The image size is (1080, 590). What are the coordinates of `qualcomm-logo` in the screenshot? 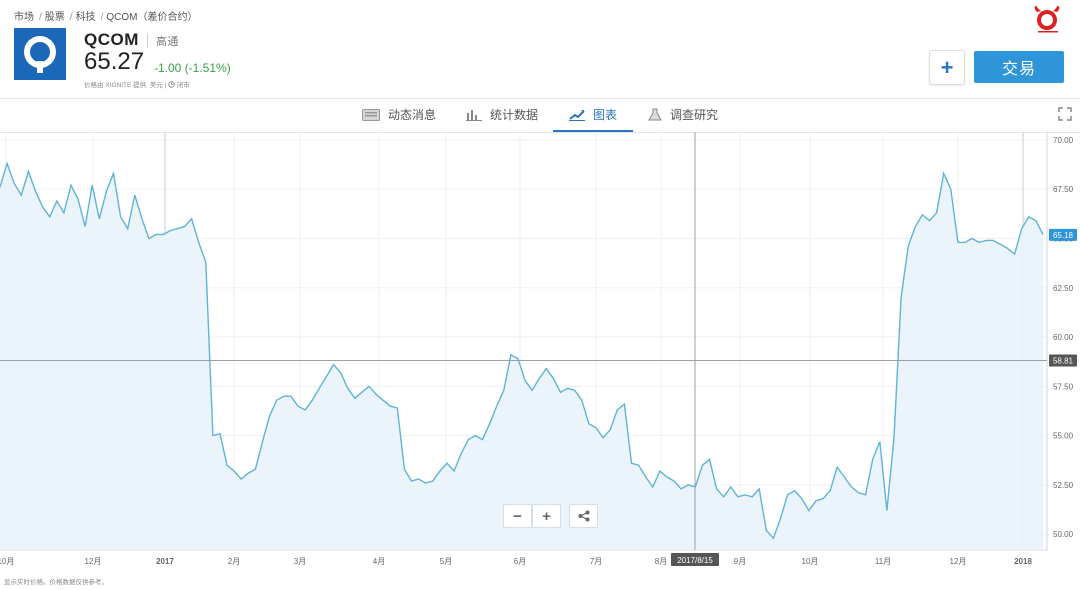 It's located at (40, 54).